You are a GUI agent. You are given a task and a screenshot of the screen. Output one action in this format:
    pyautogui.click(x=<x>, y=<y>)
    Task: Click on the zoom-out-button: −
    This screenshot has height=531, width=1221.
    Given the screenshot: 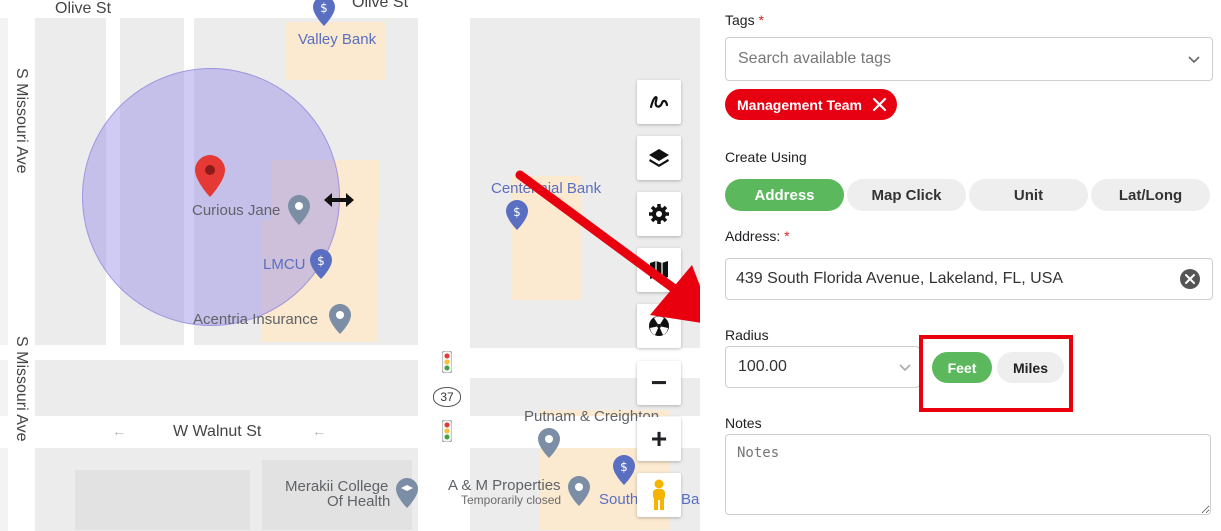 What is the action you would take?
    pyautogui.click(x=659, y=383)
    